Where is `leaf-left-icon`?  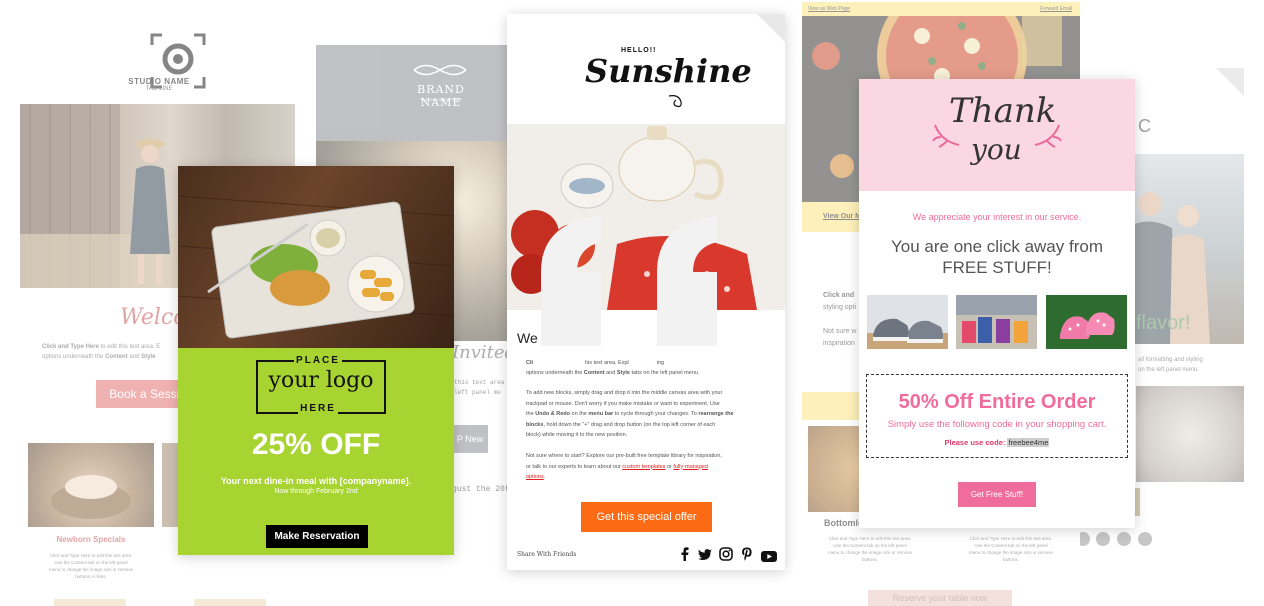 leaf-left-icon is located at coordinates (946, 134).